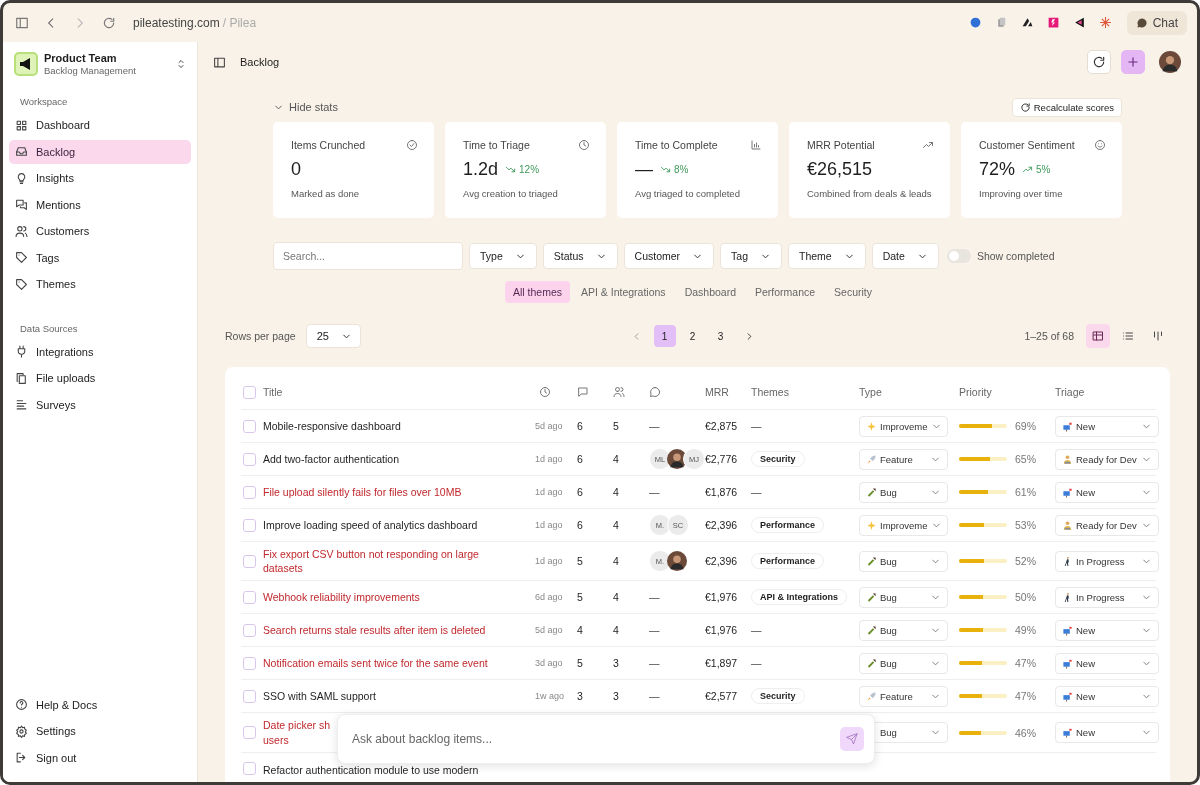 The width and height of the screenshot is (1200, 785). What do you see at coordinates (333, 336) in the screenshot?
I see `rows-select: 25` at bounding box center [333, 336].